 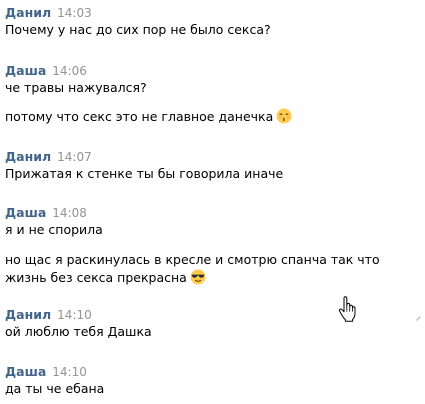 I want to click on message-text-with-emoji: потому что секс это не главное данечка, so click(x=212, y=117).